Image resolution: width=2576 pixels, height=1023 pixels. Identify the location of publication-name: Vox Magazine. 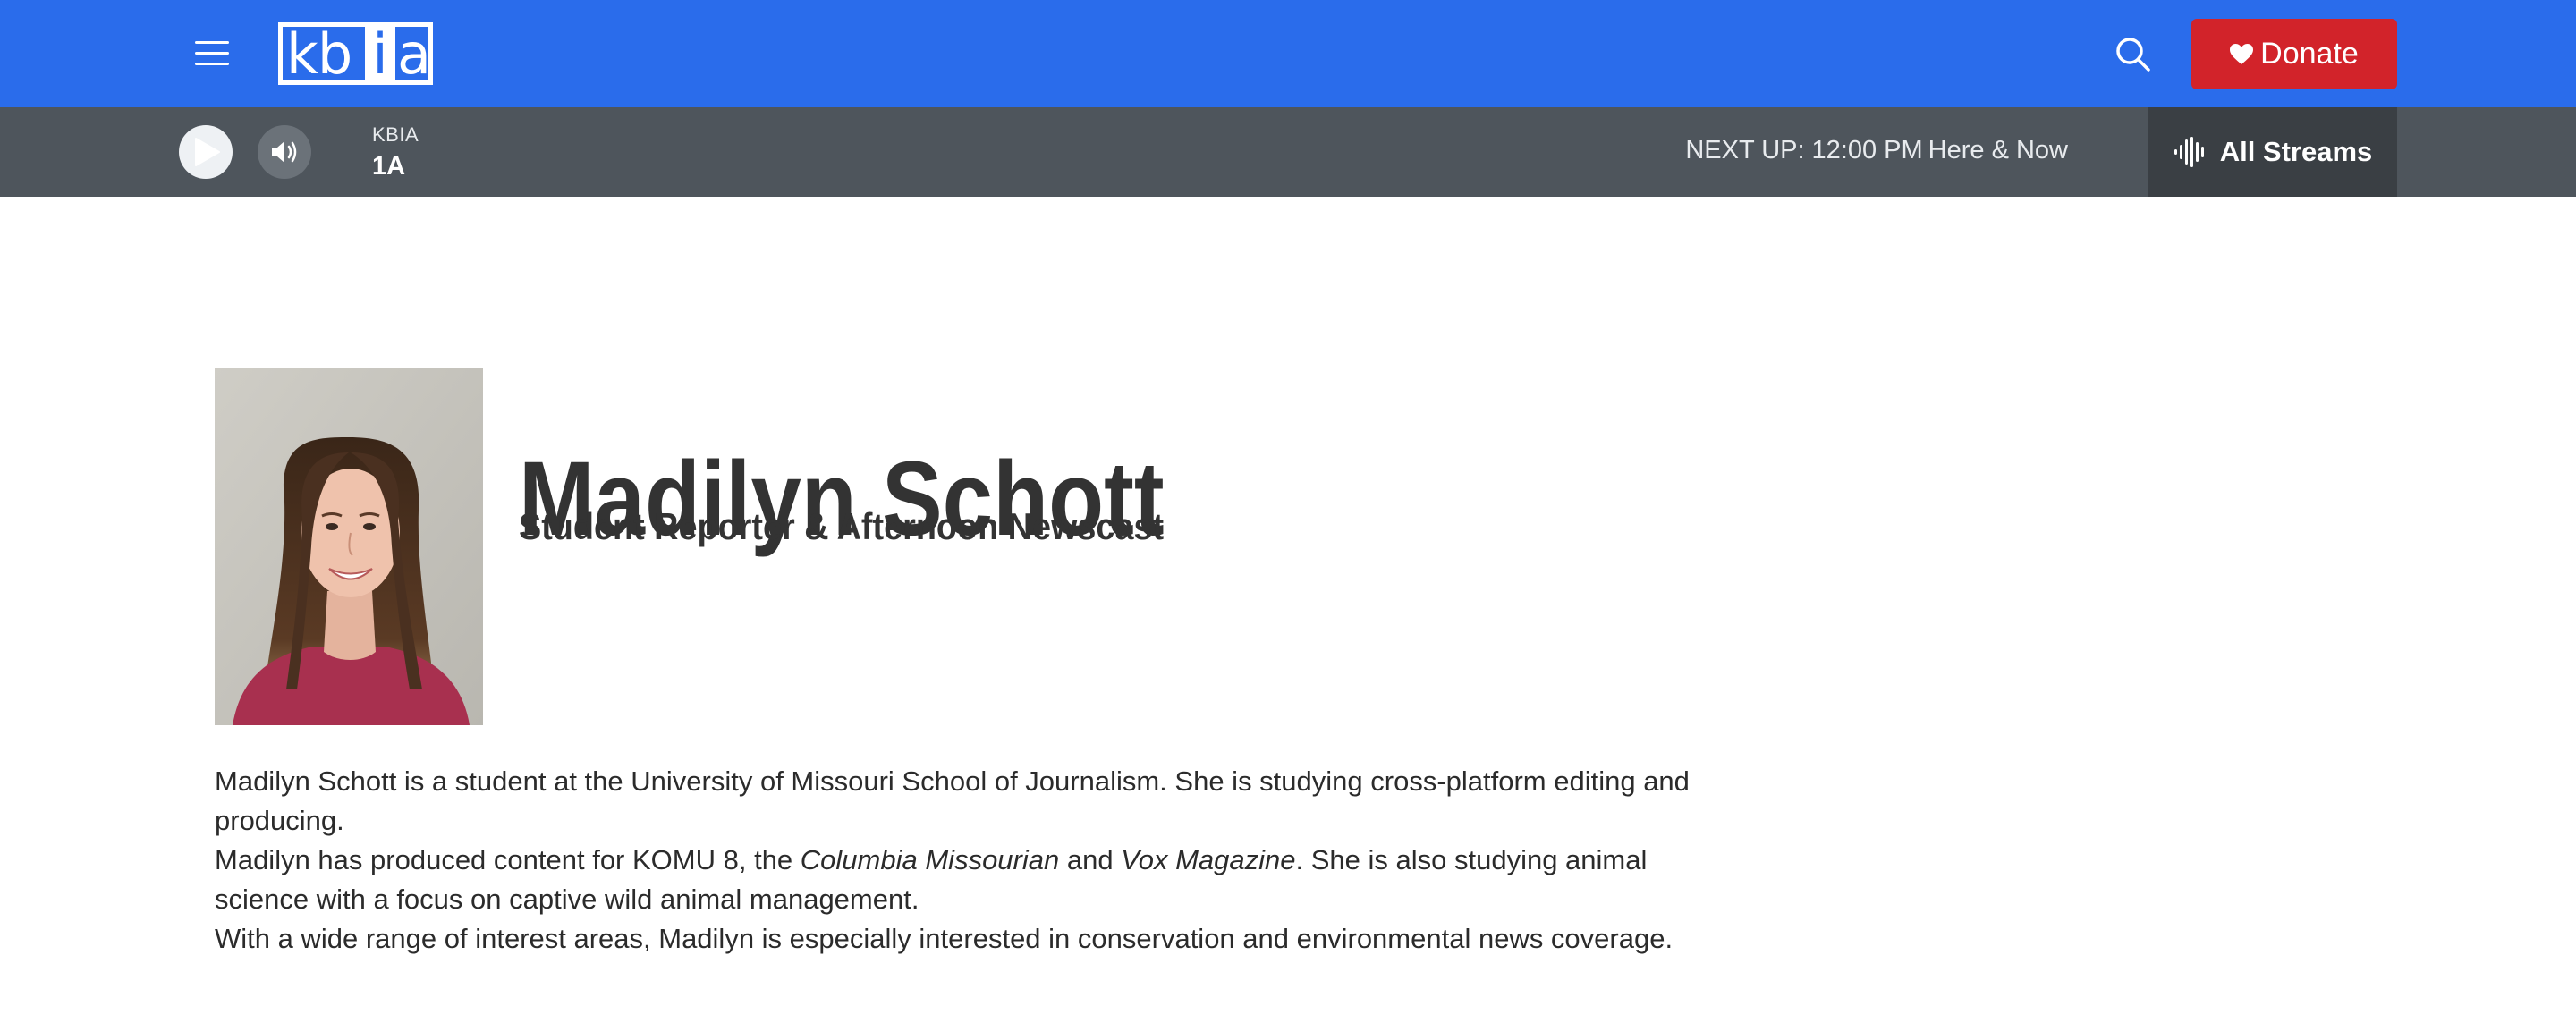
(1208, 859).